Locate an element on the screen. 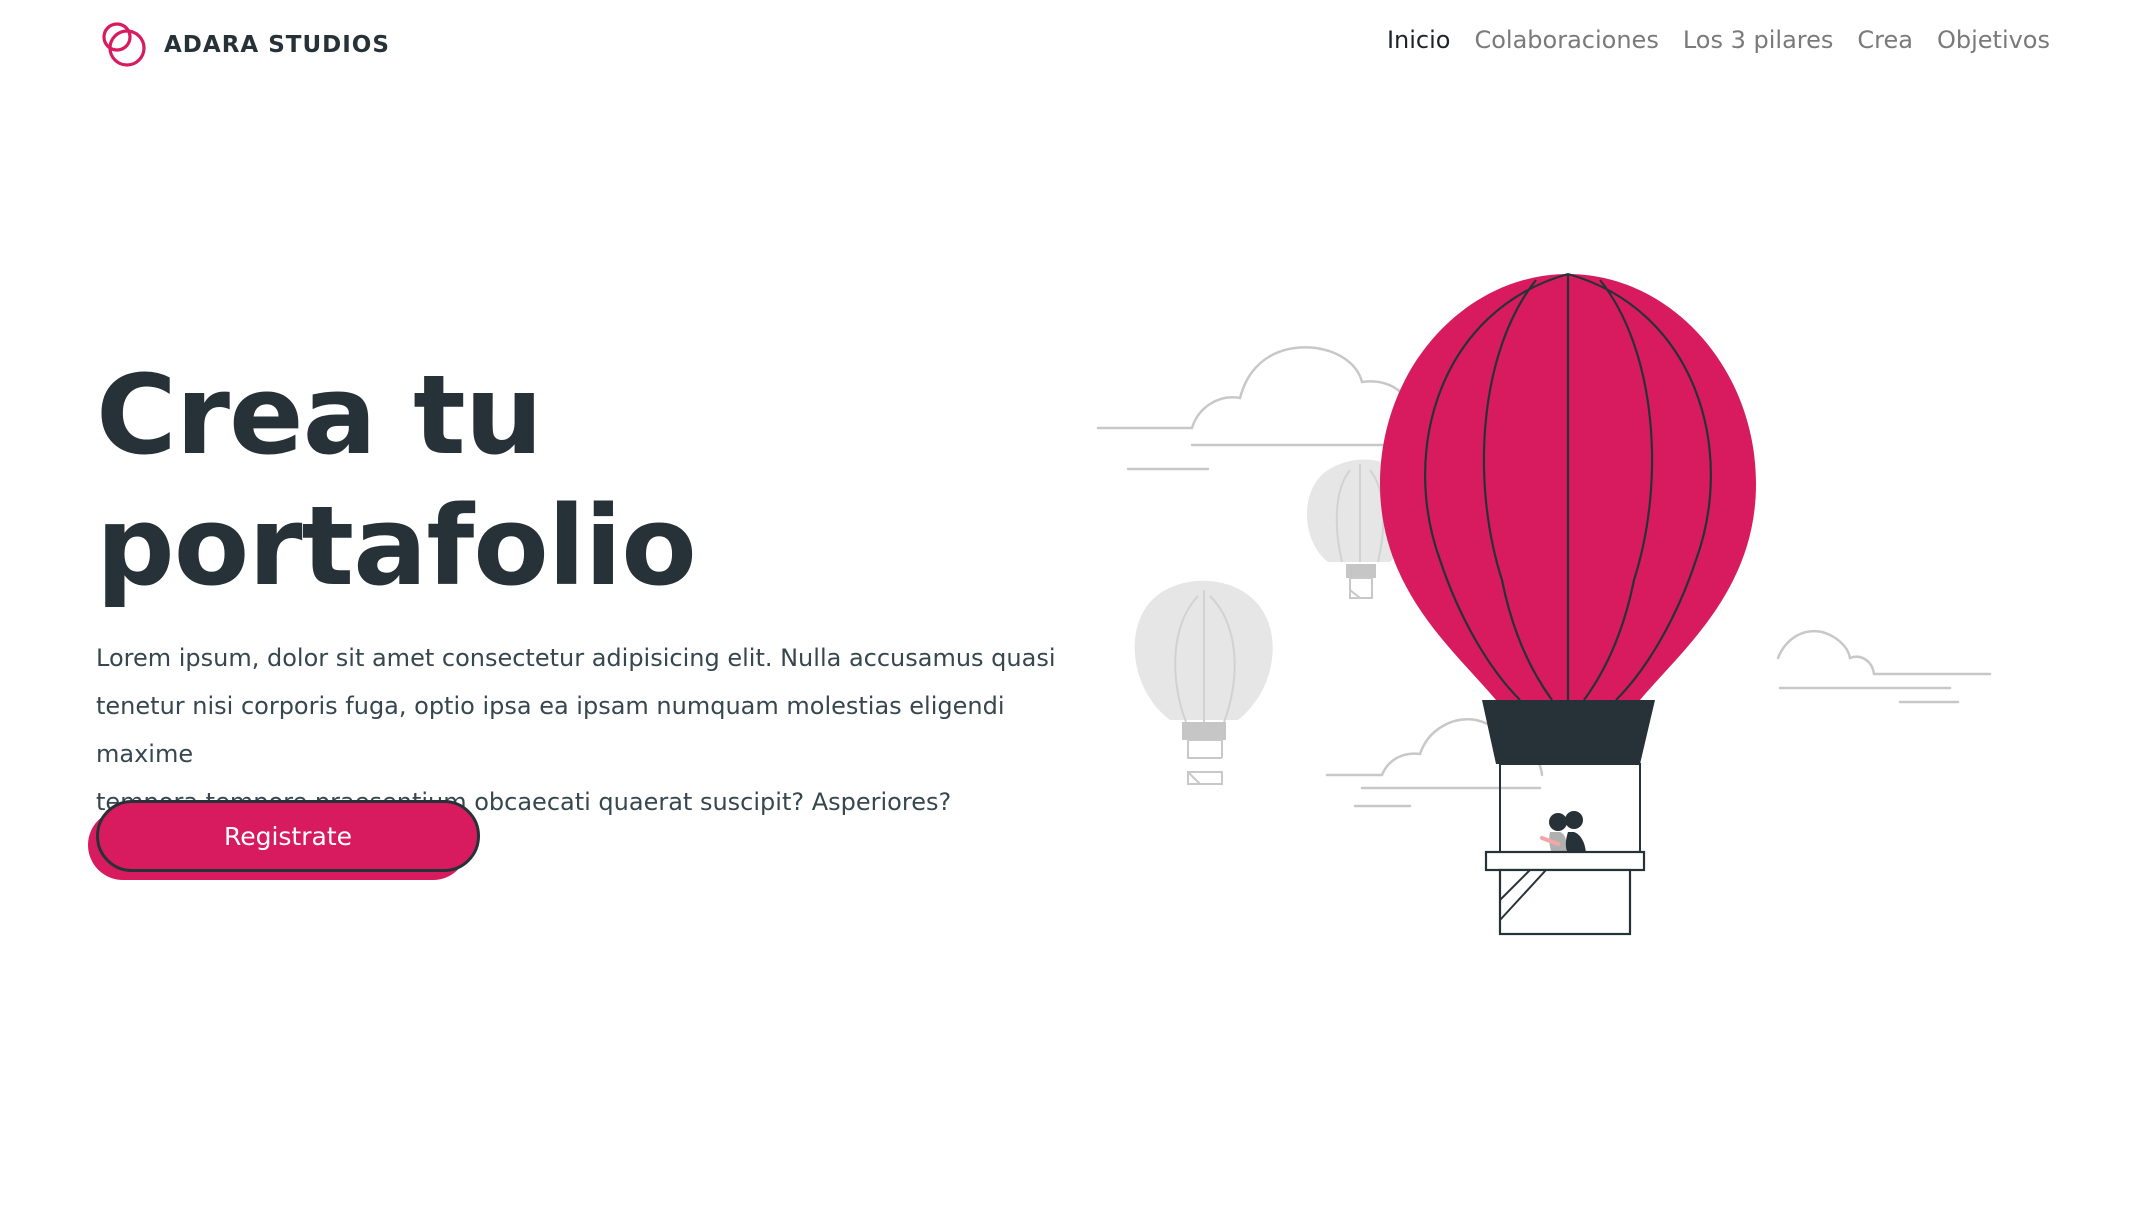 The image size is (2134, 1209). nav-item-pilares: Los 3 pilares is located at coordinates (1758, 40).